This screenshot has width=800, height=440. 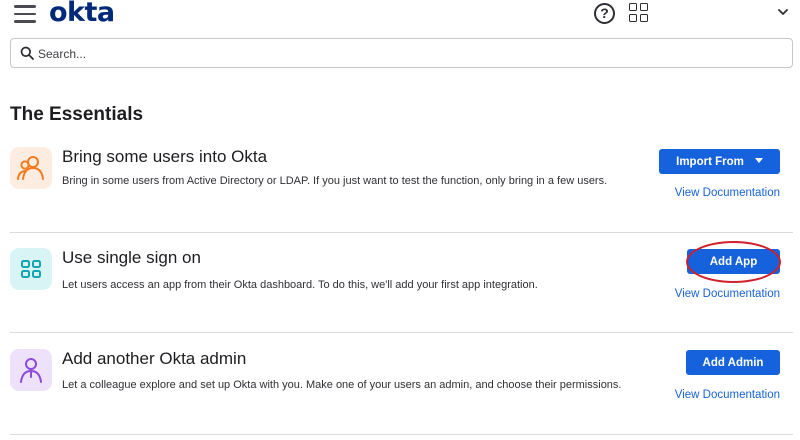 I want to click on users-icon, so click(x=31, y=168).